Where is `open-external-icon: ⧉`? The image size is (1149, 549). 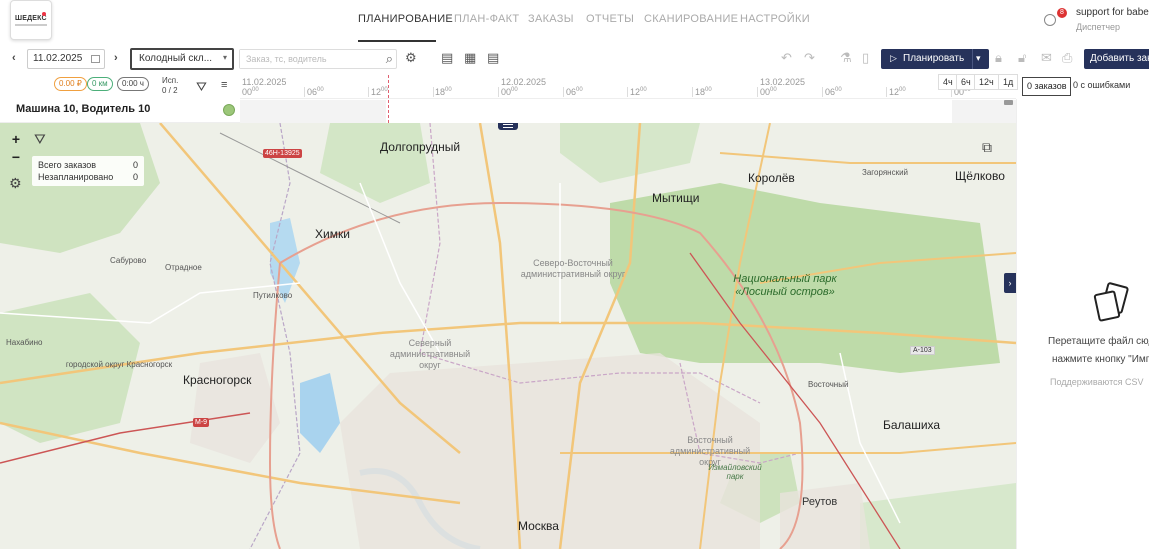 open-external-icon: ⧉ is located at coordinates (987, 147).